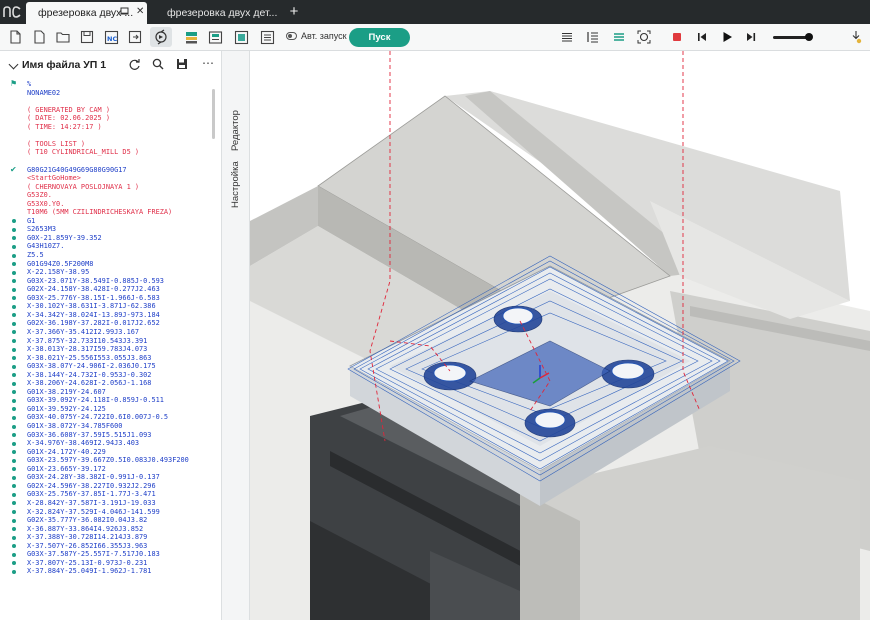 This screenshot has height=620, width=870. What do you see at coordinates (567, 37) in the screenshot?
I see `layers-list-icon` at bounding box center [567, 37].